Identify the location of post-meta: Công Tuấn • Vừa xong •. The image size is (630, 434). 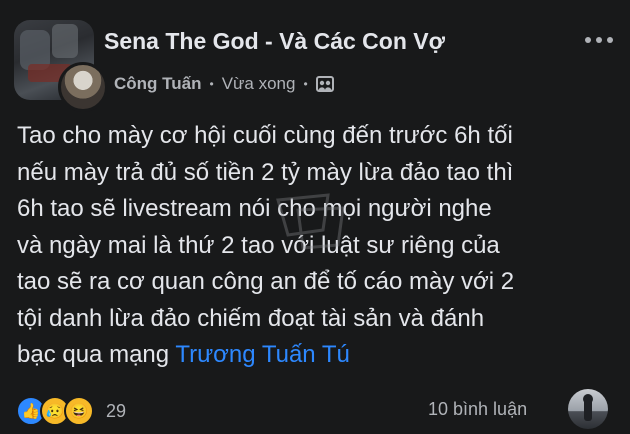
(224, 84).